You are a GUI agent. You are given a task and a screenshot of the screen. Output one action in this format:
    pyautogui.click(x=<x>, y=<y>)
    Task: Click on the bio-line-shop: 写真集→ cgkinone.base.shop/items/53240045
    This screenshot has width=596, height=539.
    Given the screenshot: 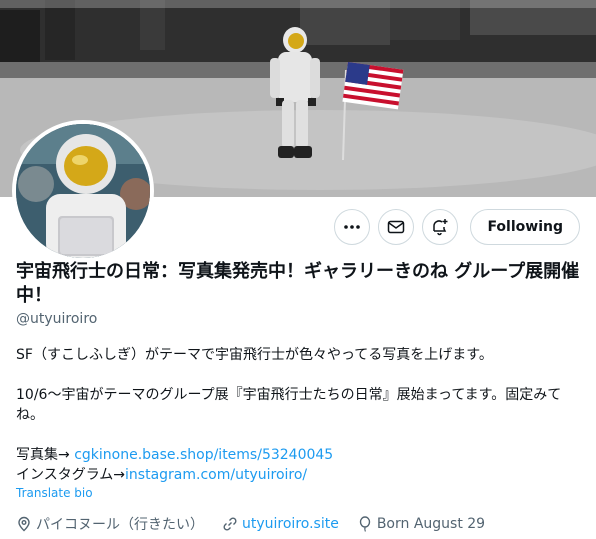 What is the action you would take?
    pyautogui.click(x=299, y=455)
    